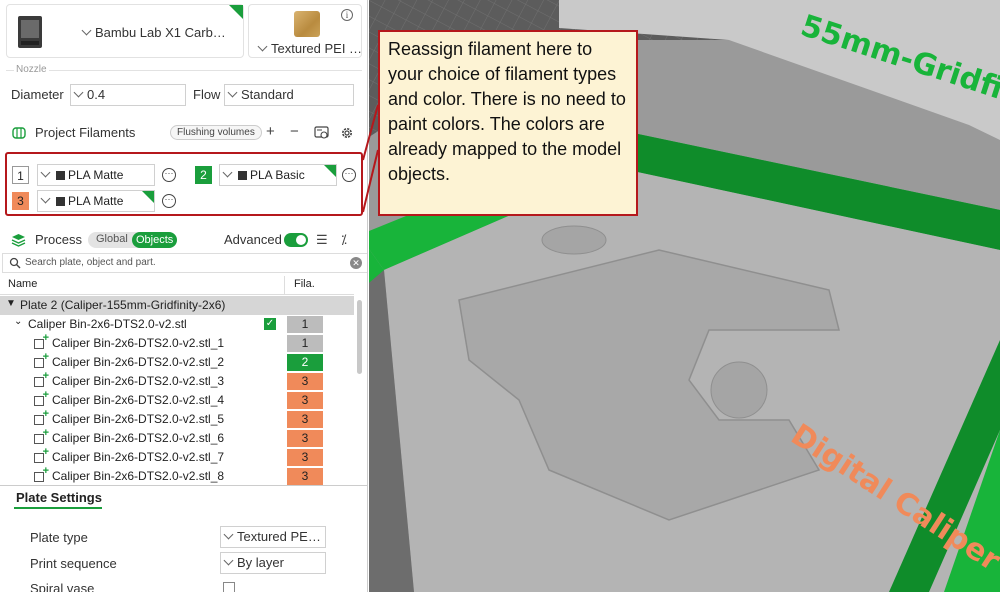 The width and height of the screenshot is (1000, 592). What do you see at coordinates (138, 343) in the screenshot?
I see `part-name: Caliper Bin-2x6-DTS2.0-v2.stl_1` at bounding box center [138, 343].